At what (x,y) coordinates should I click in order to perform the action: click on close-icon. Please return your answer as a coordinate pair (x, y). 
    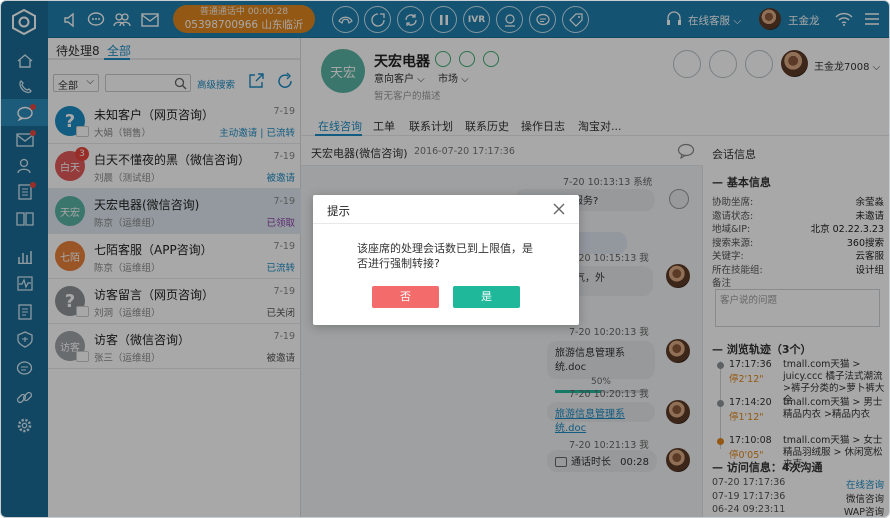
    Looking at the image, I should click on (559, 209).